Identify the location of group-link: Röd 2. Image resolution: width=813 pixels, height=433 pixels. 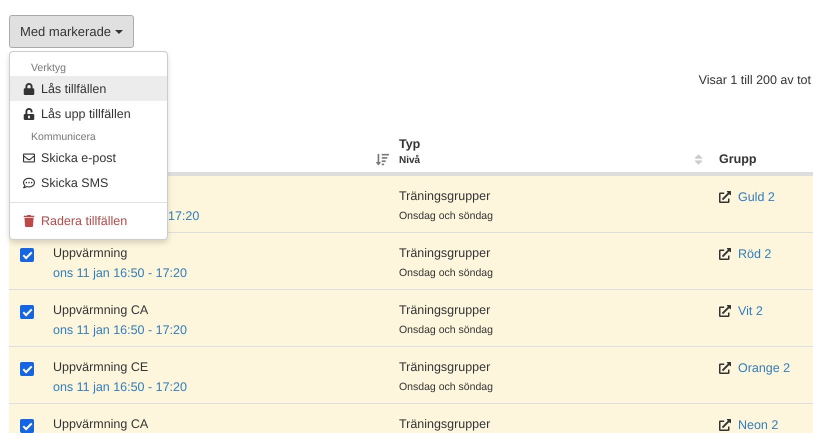
(755, 254).